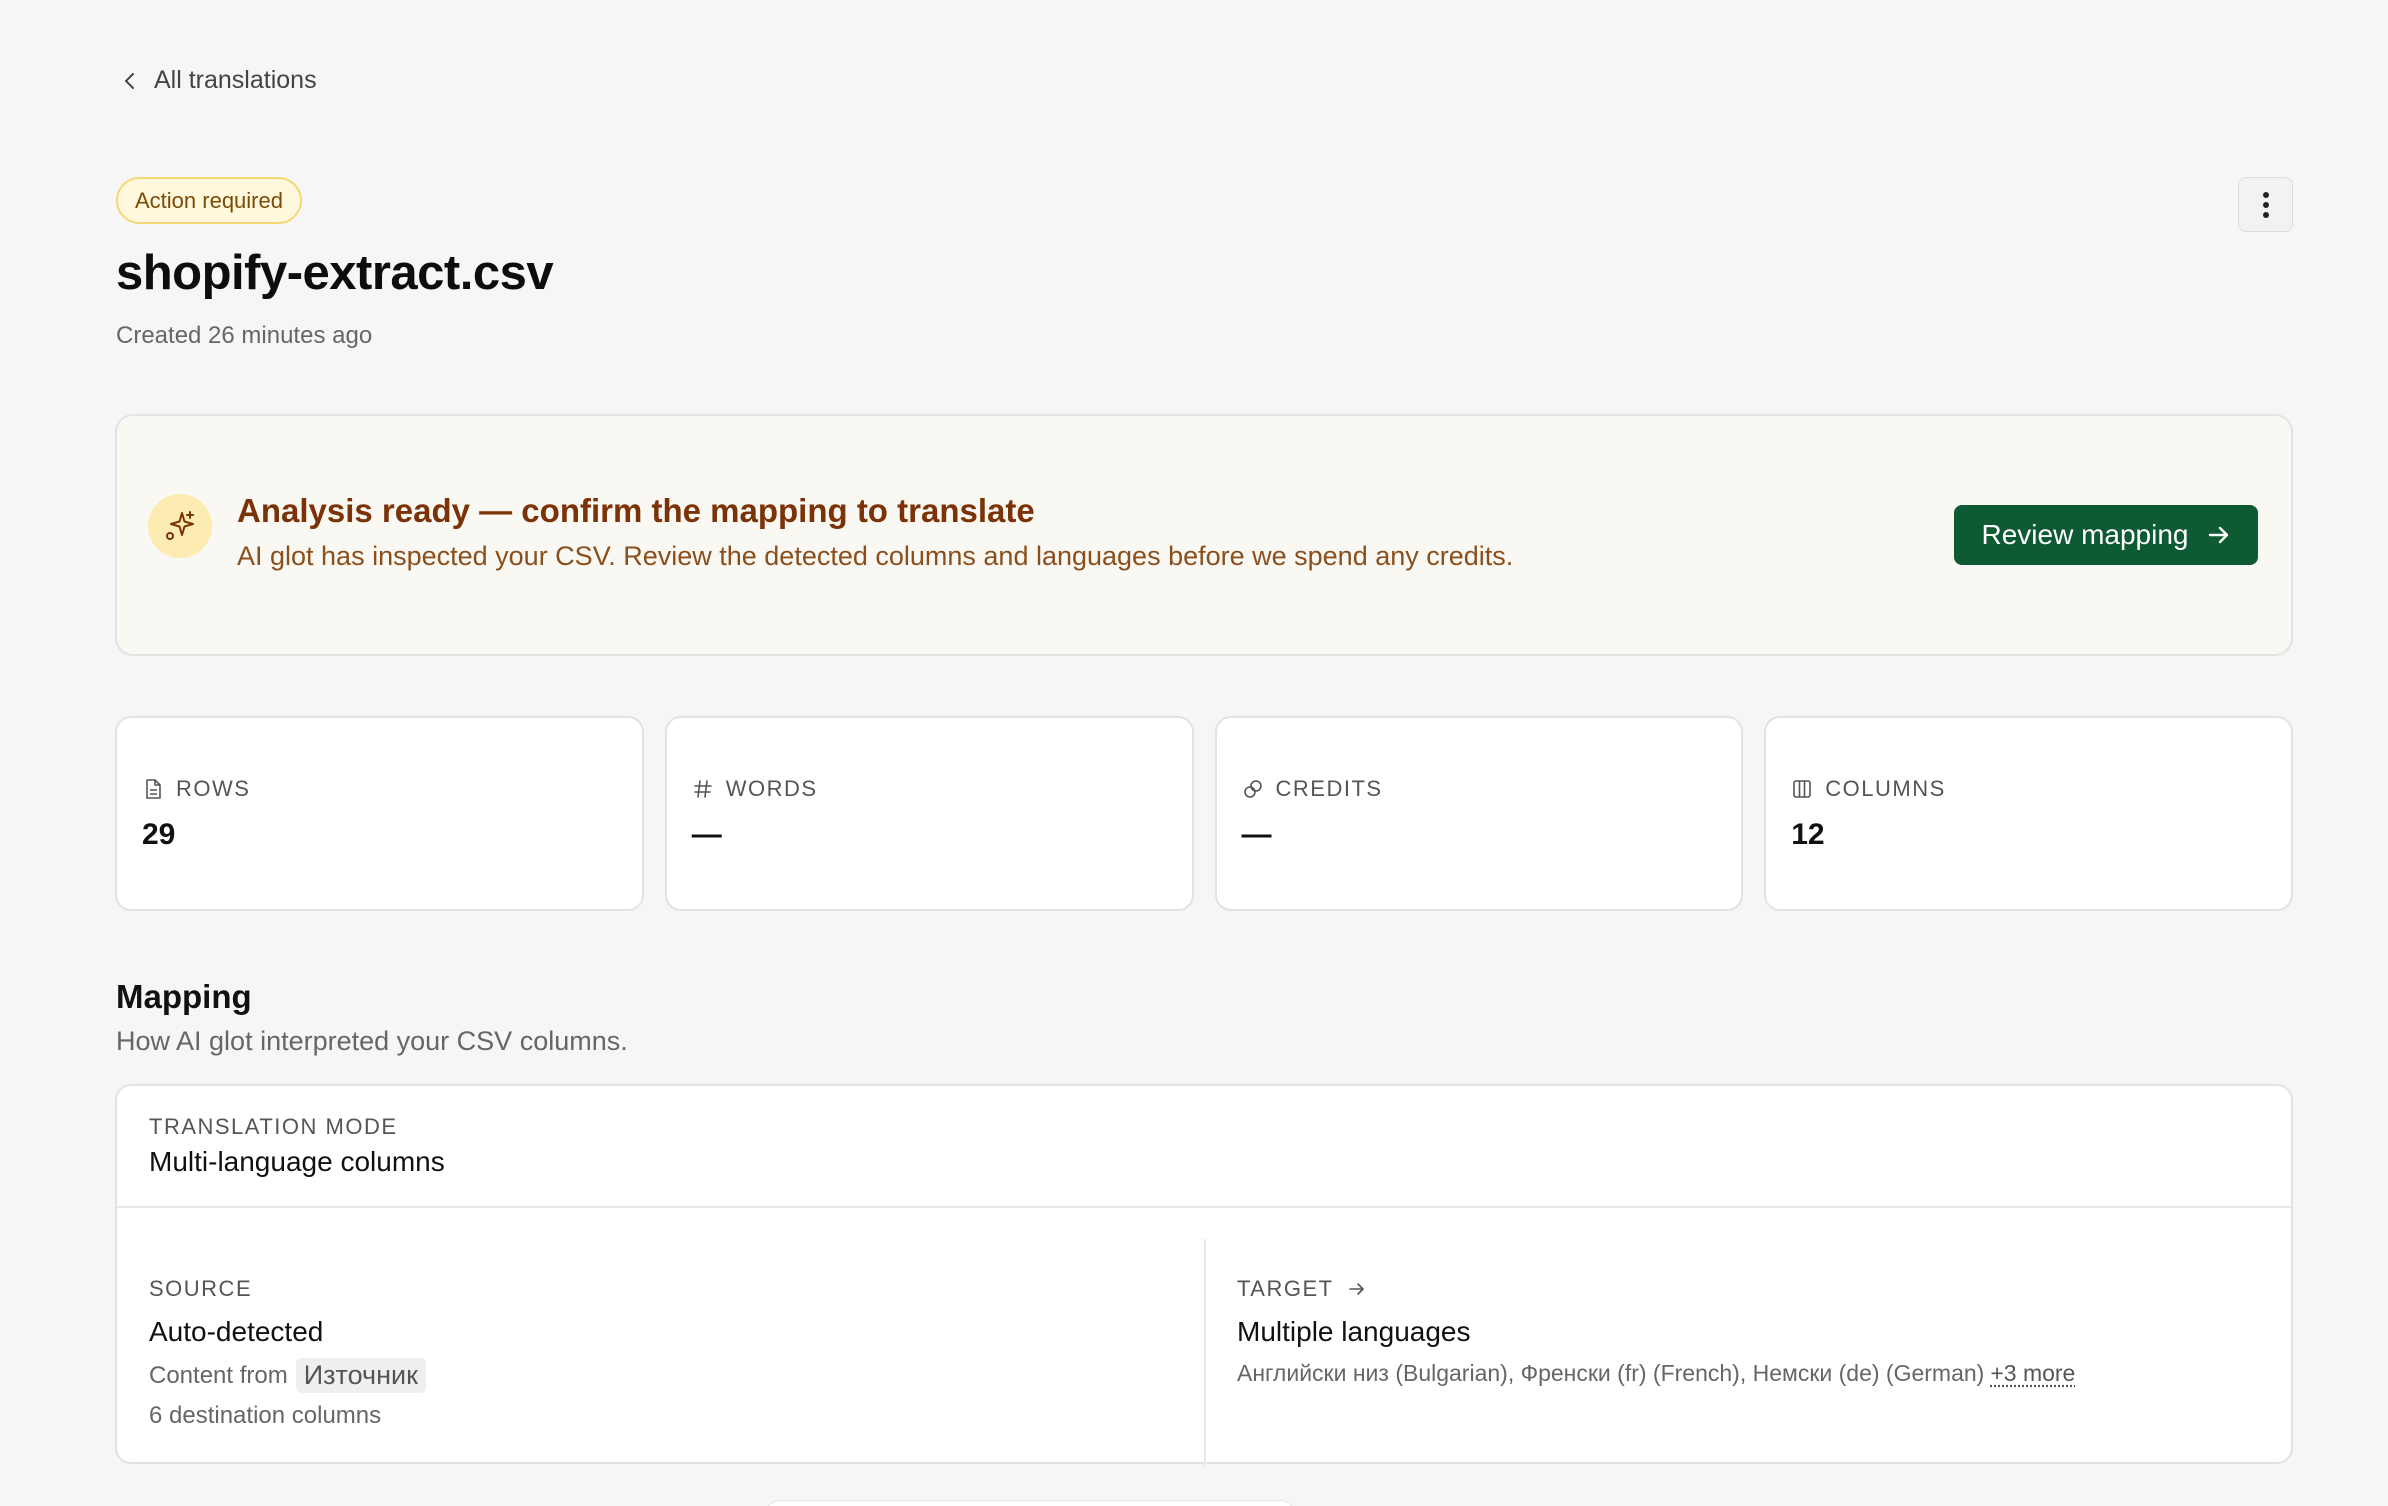 The width and height of the screenshot is (2388, 1506). What do you see at coordinates (771, 788) in the screenshot?
I see `stat-label: WORDS` at bounding box center [771, 788].